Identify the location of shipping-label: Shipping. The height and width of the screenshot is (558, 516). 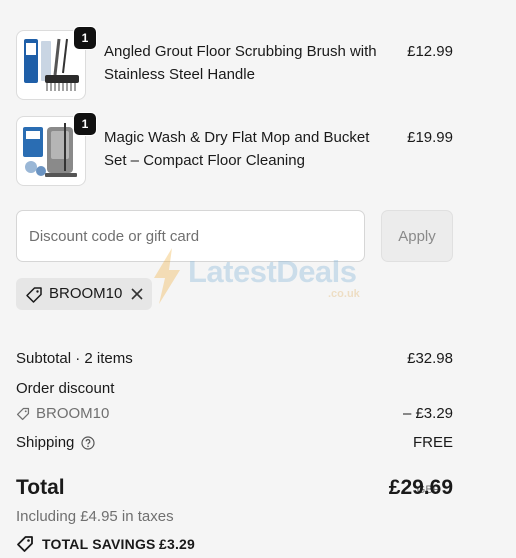
(45, 442).